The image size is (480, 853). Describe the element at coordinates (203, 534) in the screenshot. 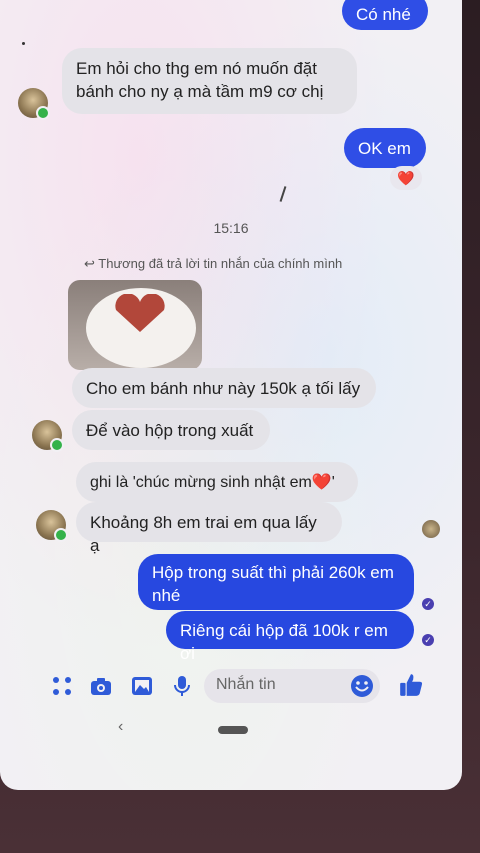

I see `message-text: Khoảng 8h em trai em qua lấy ạ` at that location.